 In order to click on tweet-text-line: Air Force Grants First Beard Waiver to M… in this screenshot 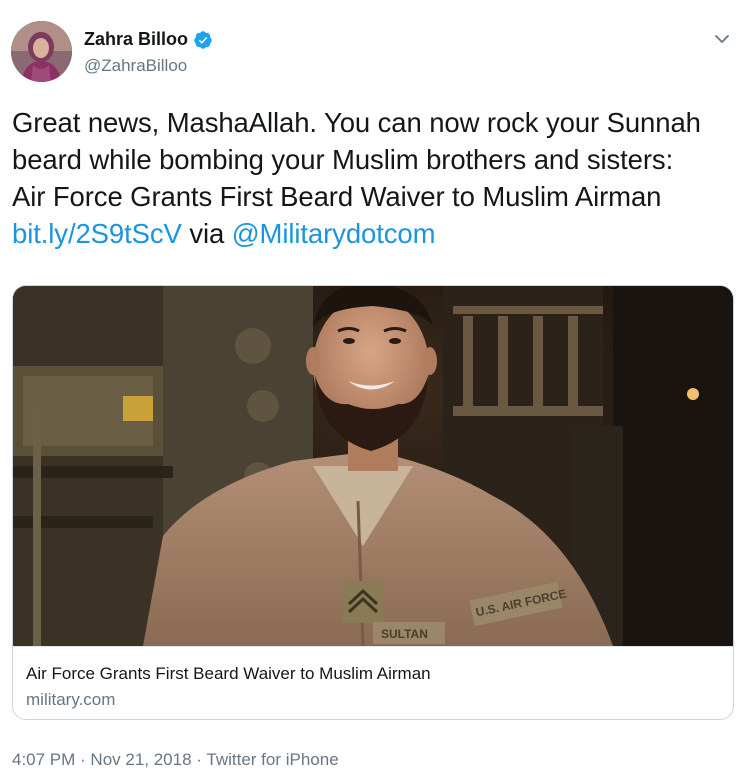, I will do `click(337, 196)`.